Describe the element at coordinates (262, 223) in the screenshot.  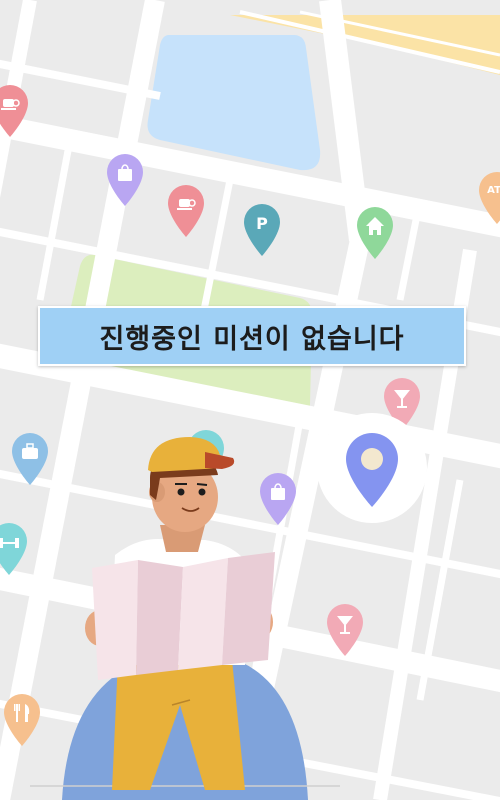
I see `parking-icon: P` at that location.